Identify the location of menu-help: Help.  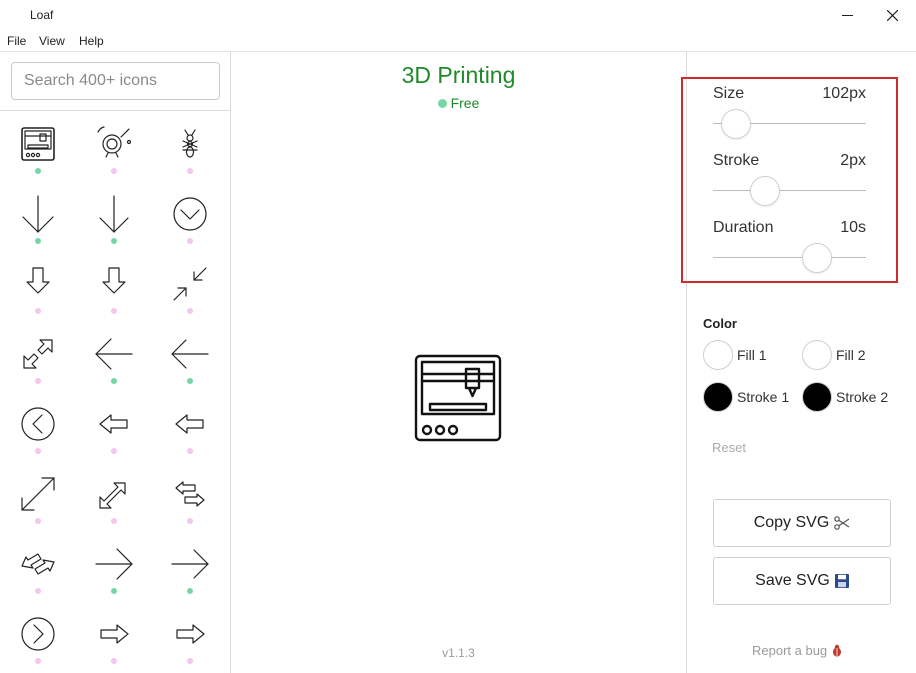
(91, 41).